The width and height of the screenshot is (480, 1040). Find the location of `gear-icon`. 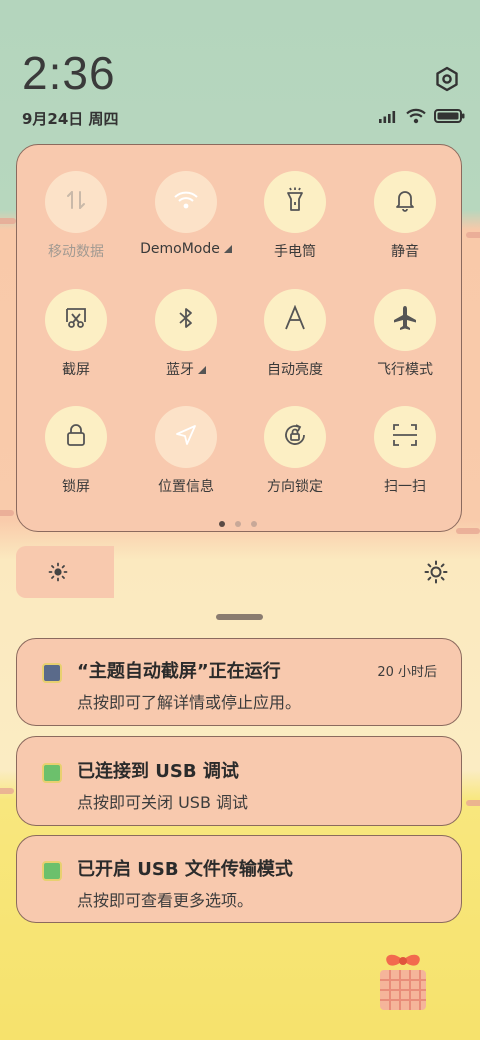

gear-icon is located at coordinates (447, 79).